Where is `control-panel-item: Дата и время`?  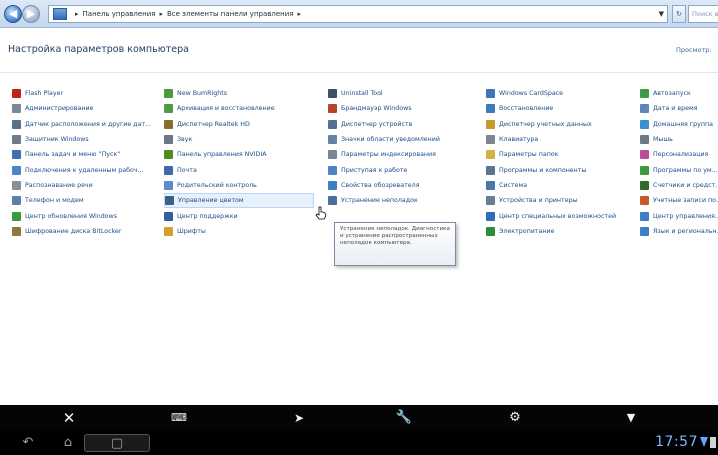
control-panel-item: Дата и время is located at coordinates (679, 108).